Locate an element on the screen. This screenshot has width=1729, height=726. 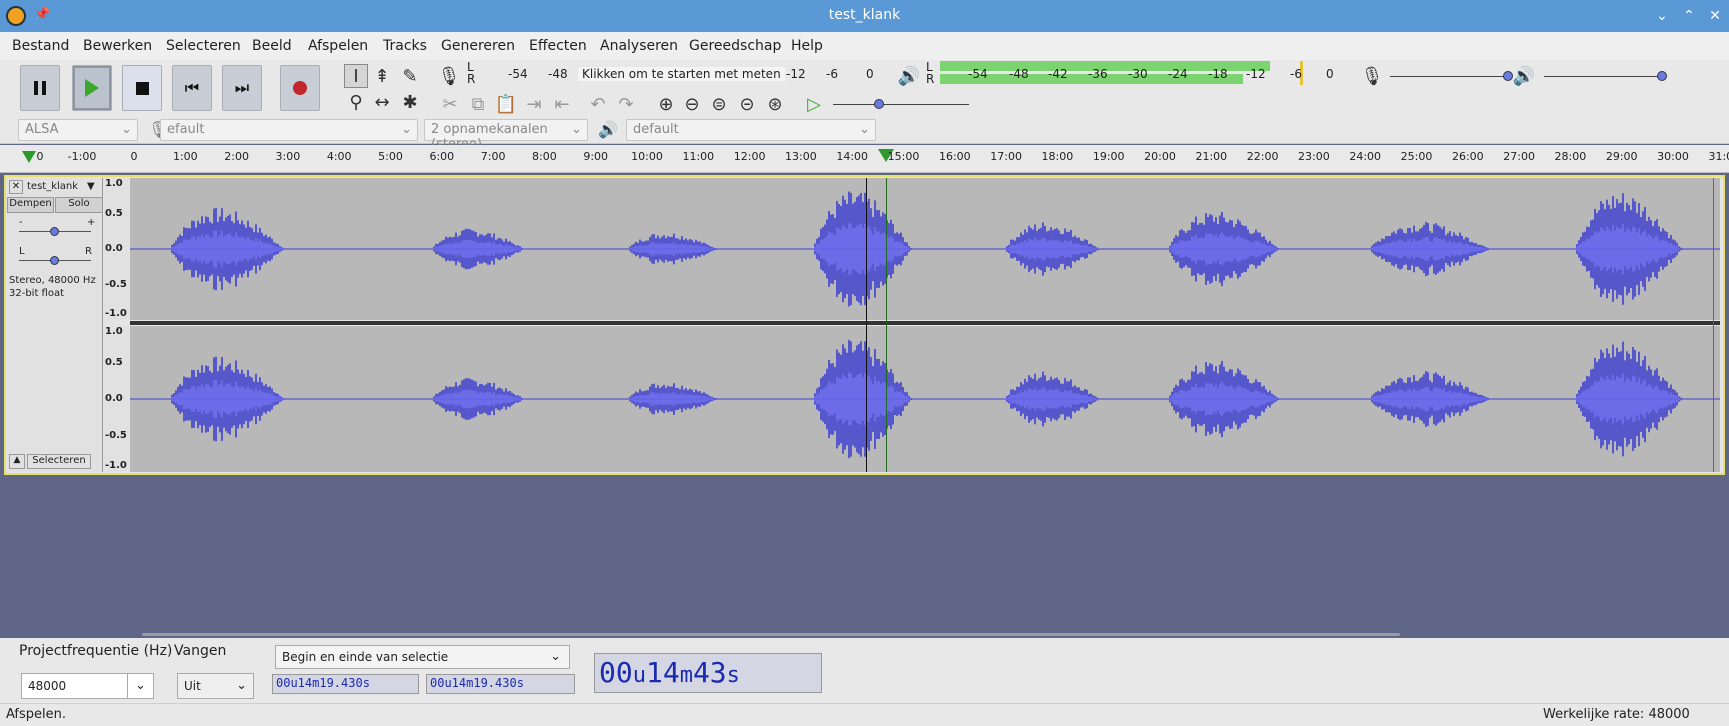
window-title: test_klank is located at coordinates (864, 15).